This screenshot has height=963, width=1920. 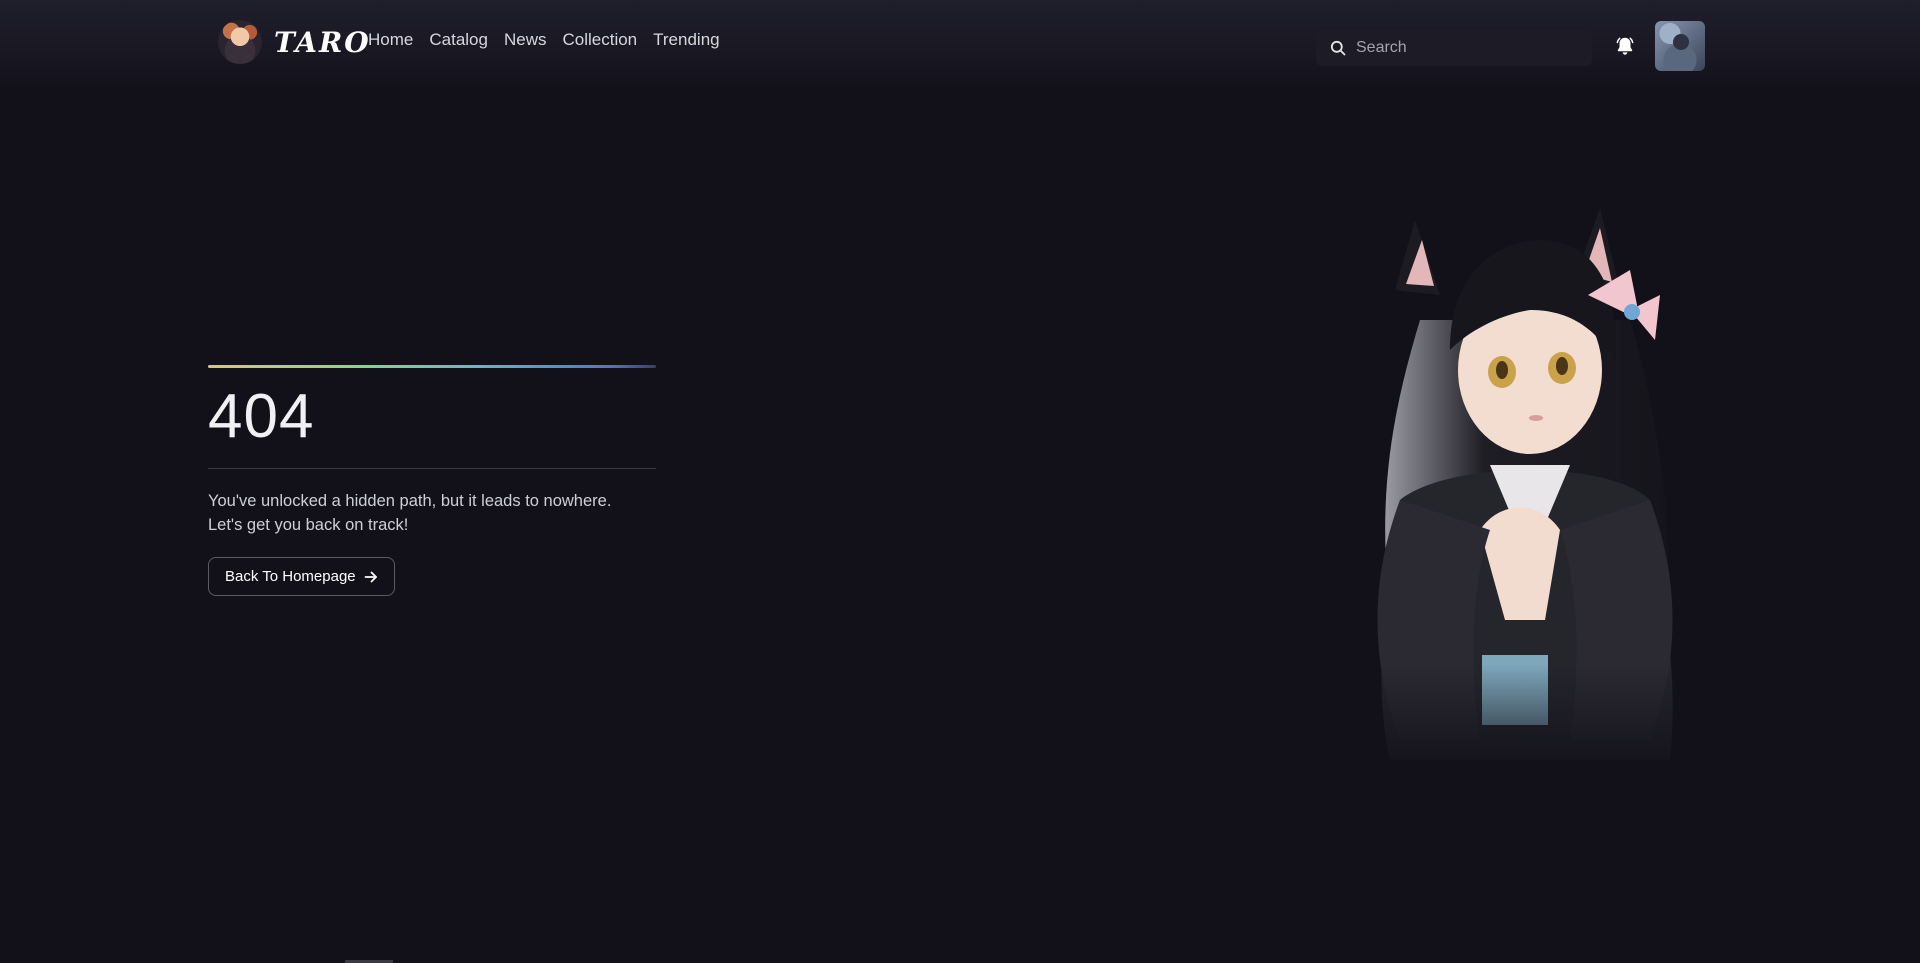 I want to click on nav-item-home: Home, so click(x=390, y=40).